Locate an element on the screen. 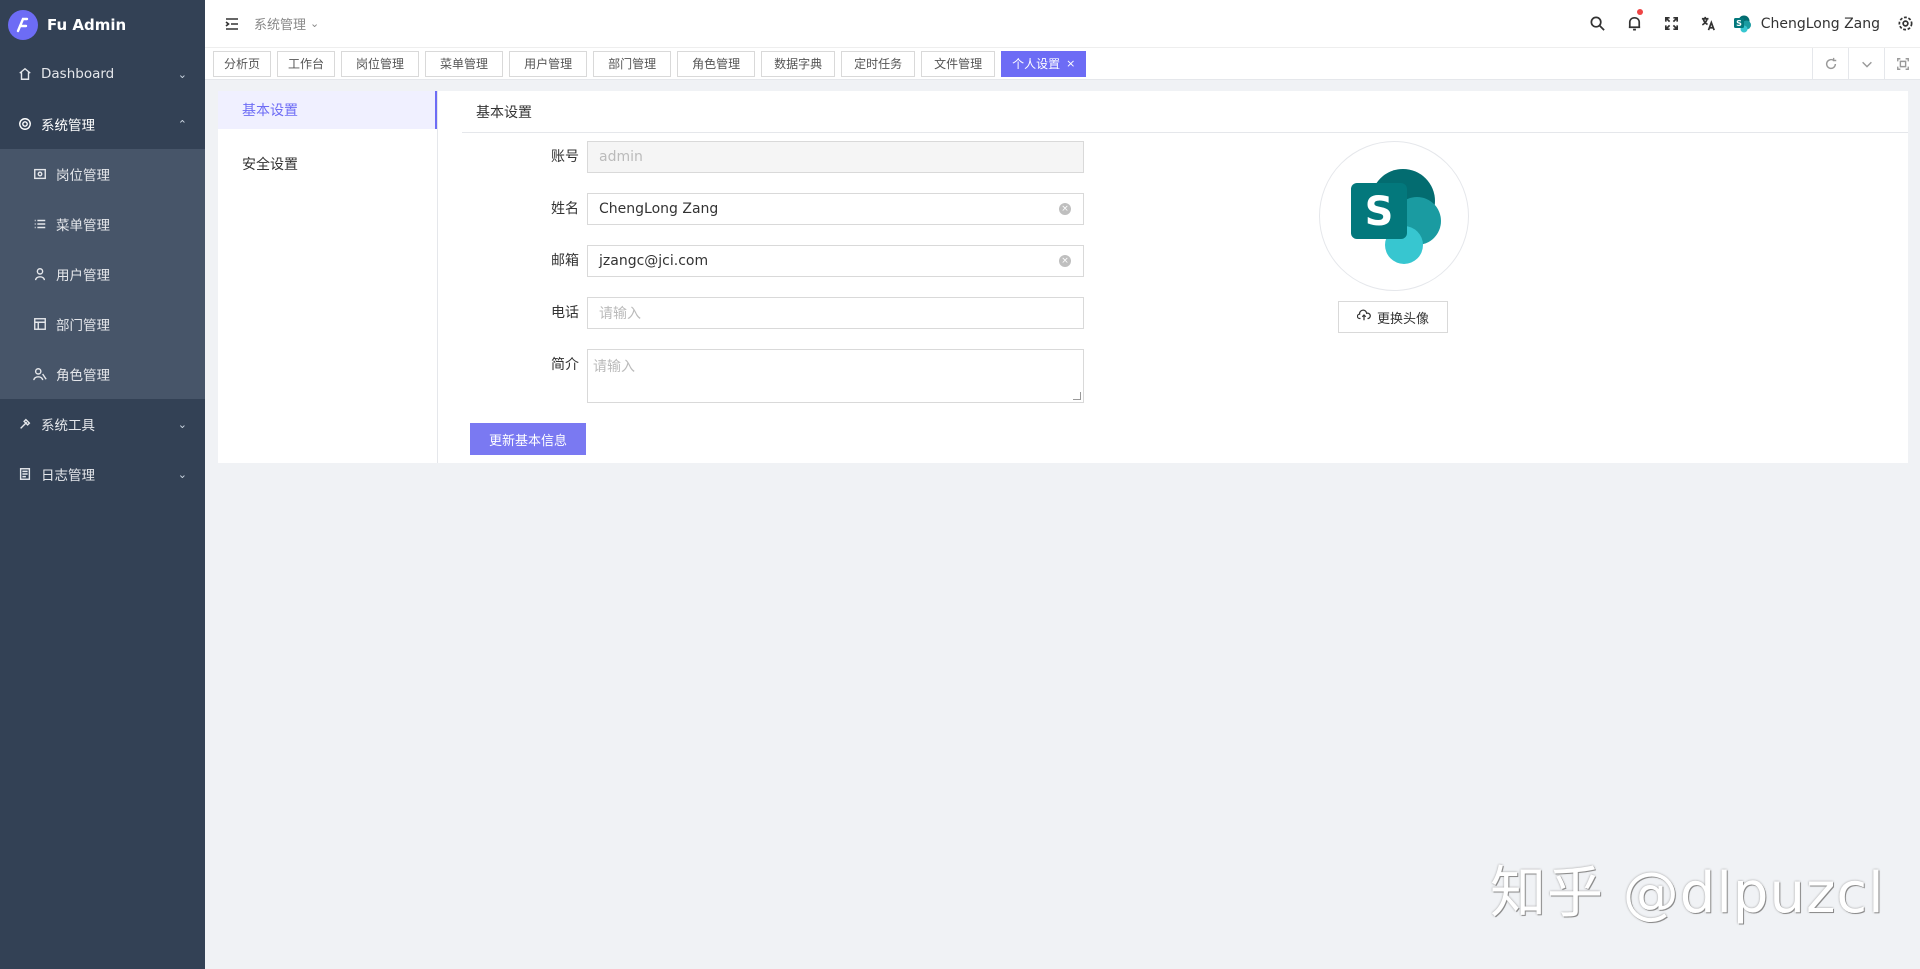  tab-scheduled: 定时任务 is located at coordinates (878, 63).